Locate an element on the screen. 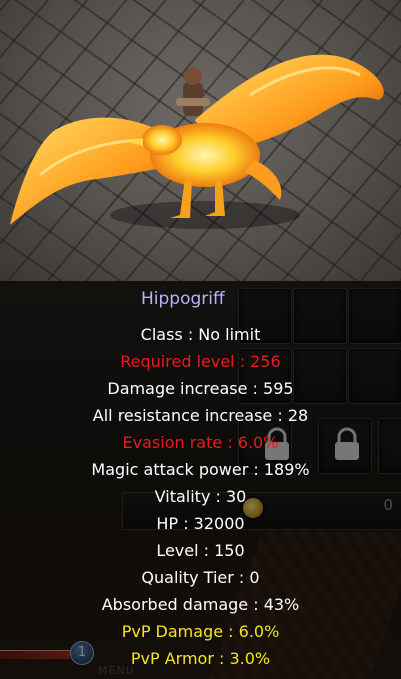  stat-line: Magic attack power : 189% is located at coordinates (200, 469).